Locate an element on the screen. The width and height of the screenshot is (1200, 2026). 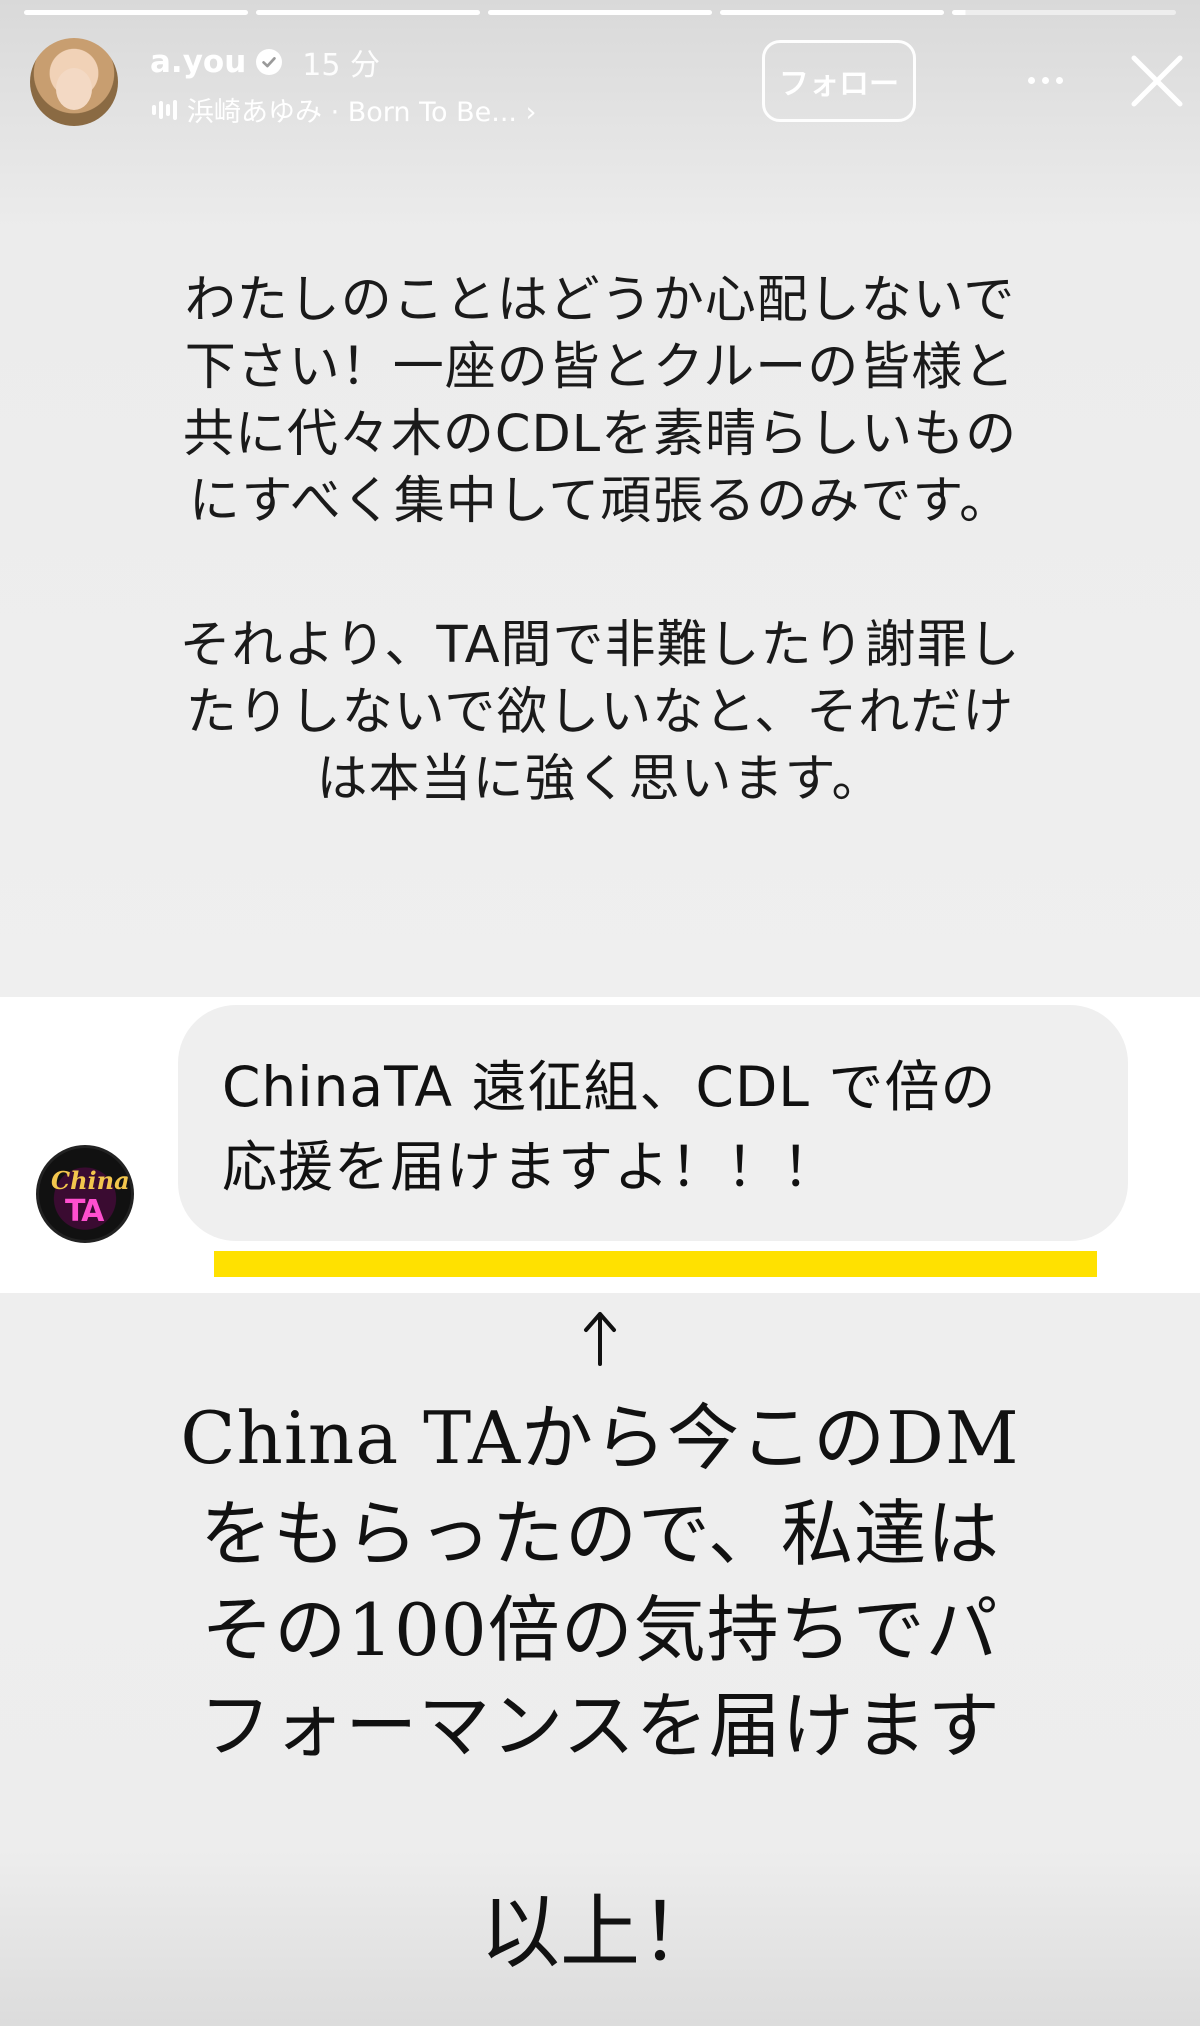
music-bars-icon is located at coordinates (164, 109).